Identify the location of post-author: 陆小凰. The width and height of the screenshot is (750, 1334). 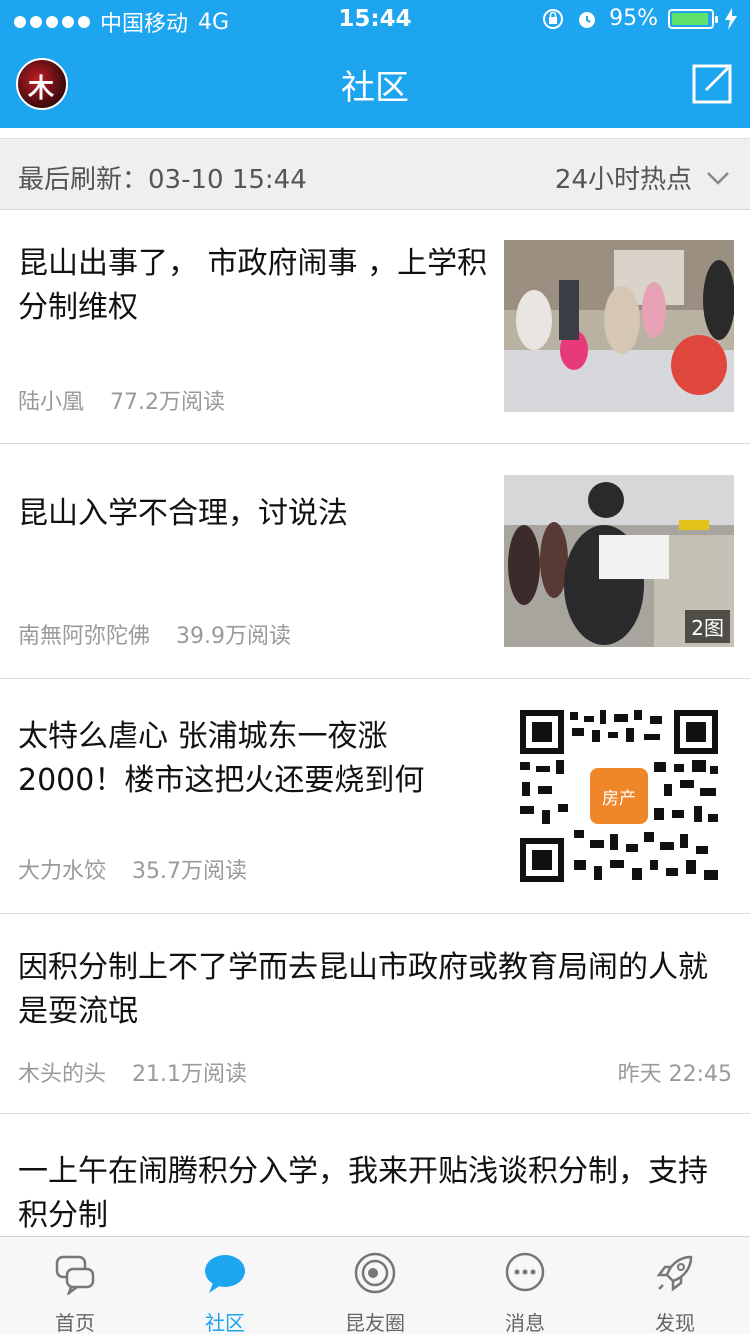
(51, 402).